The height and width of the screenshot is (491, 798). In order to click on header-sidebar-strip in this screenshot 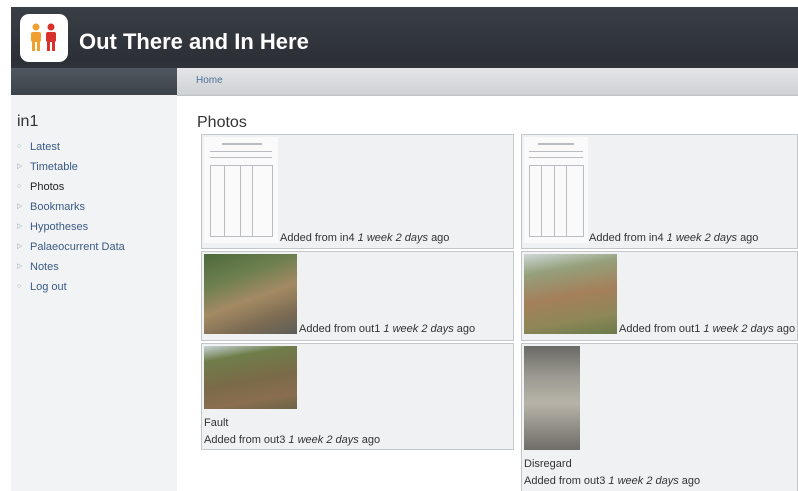, I will do `click(94, 81)`.